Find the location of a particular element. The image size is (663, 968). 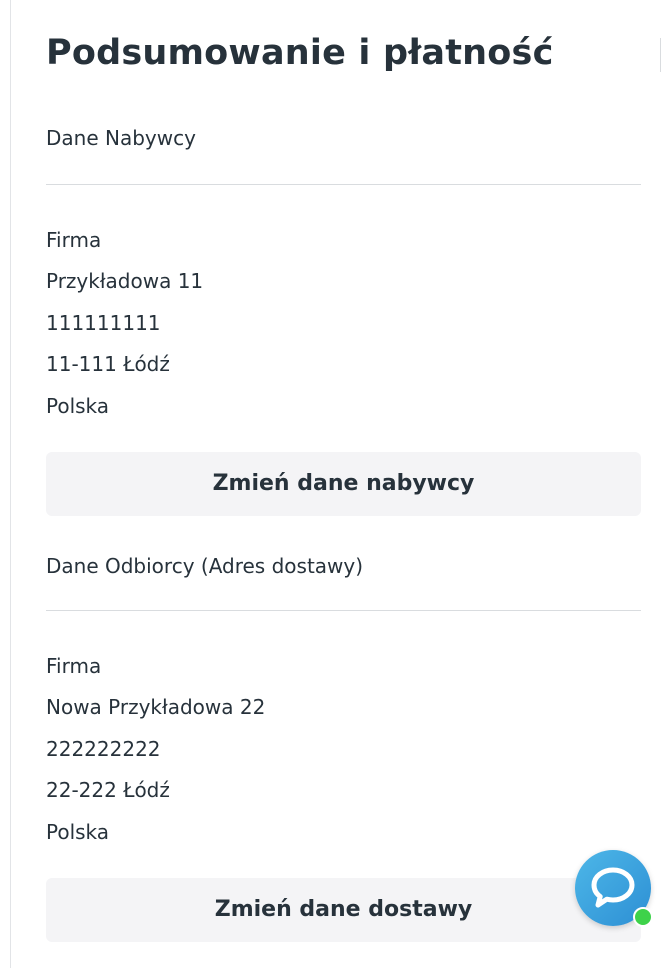

change-delivery-button: Zmień dane dostawy is located at coordinates (343, 910).